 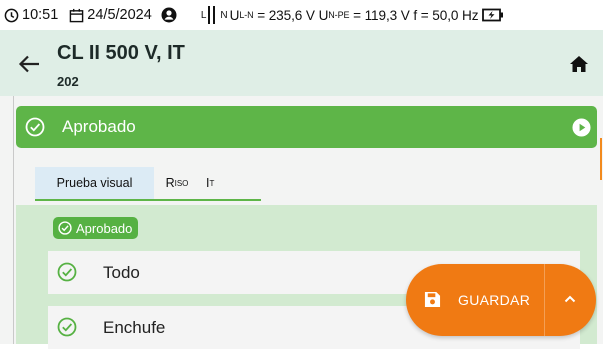 What do you see at coordinates (432, 299) in the screenshot?
I see `floppy-disk-icon` at bounding box center [432, 299].